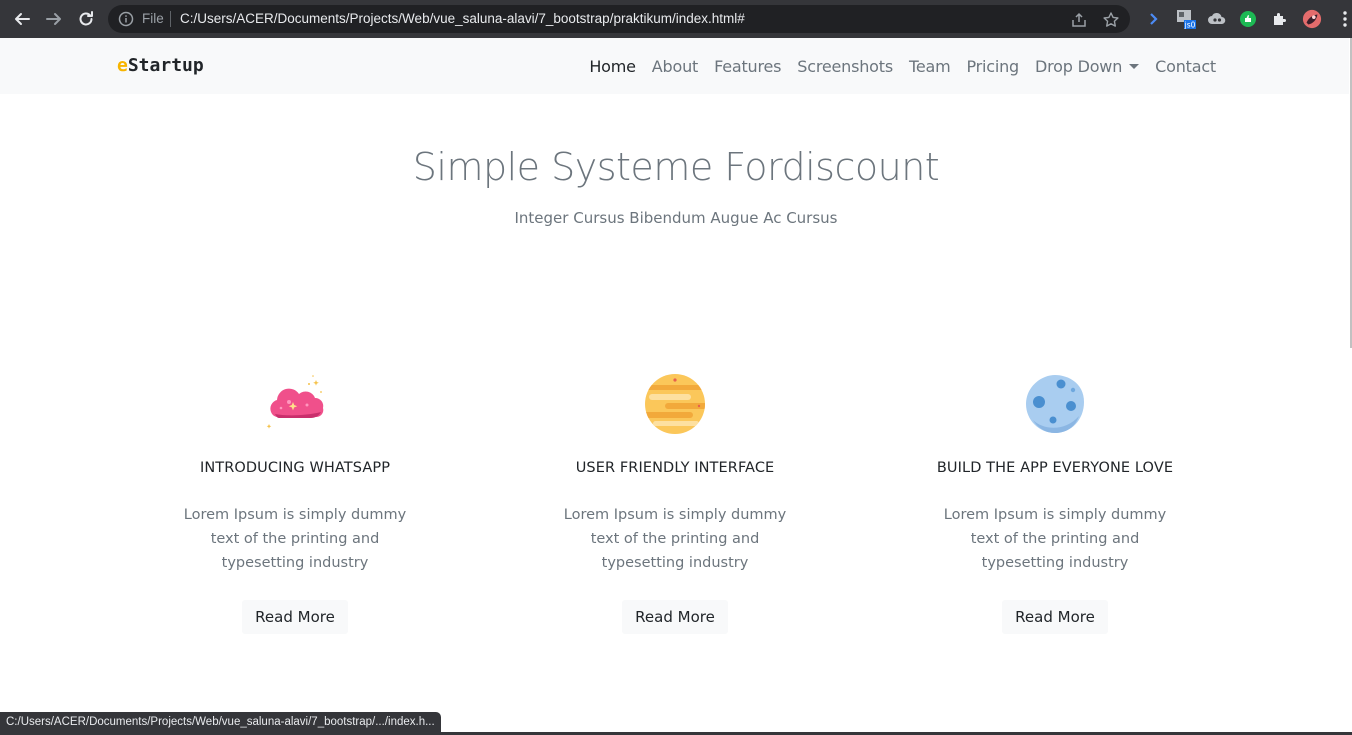 The width and height of the screenshot is (1352, 735). I want to click on extension-badge-text: js0, so click(1190, 25).